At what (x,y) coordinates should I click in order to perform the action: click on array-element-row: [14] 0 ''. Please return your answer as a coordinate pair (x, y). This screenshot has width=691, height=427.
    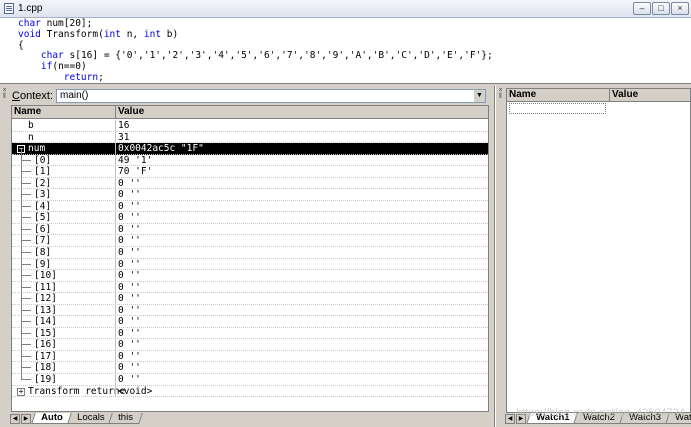
    Looking at the image, I should click on (250, 319).